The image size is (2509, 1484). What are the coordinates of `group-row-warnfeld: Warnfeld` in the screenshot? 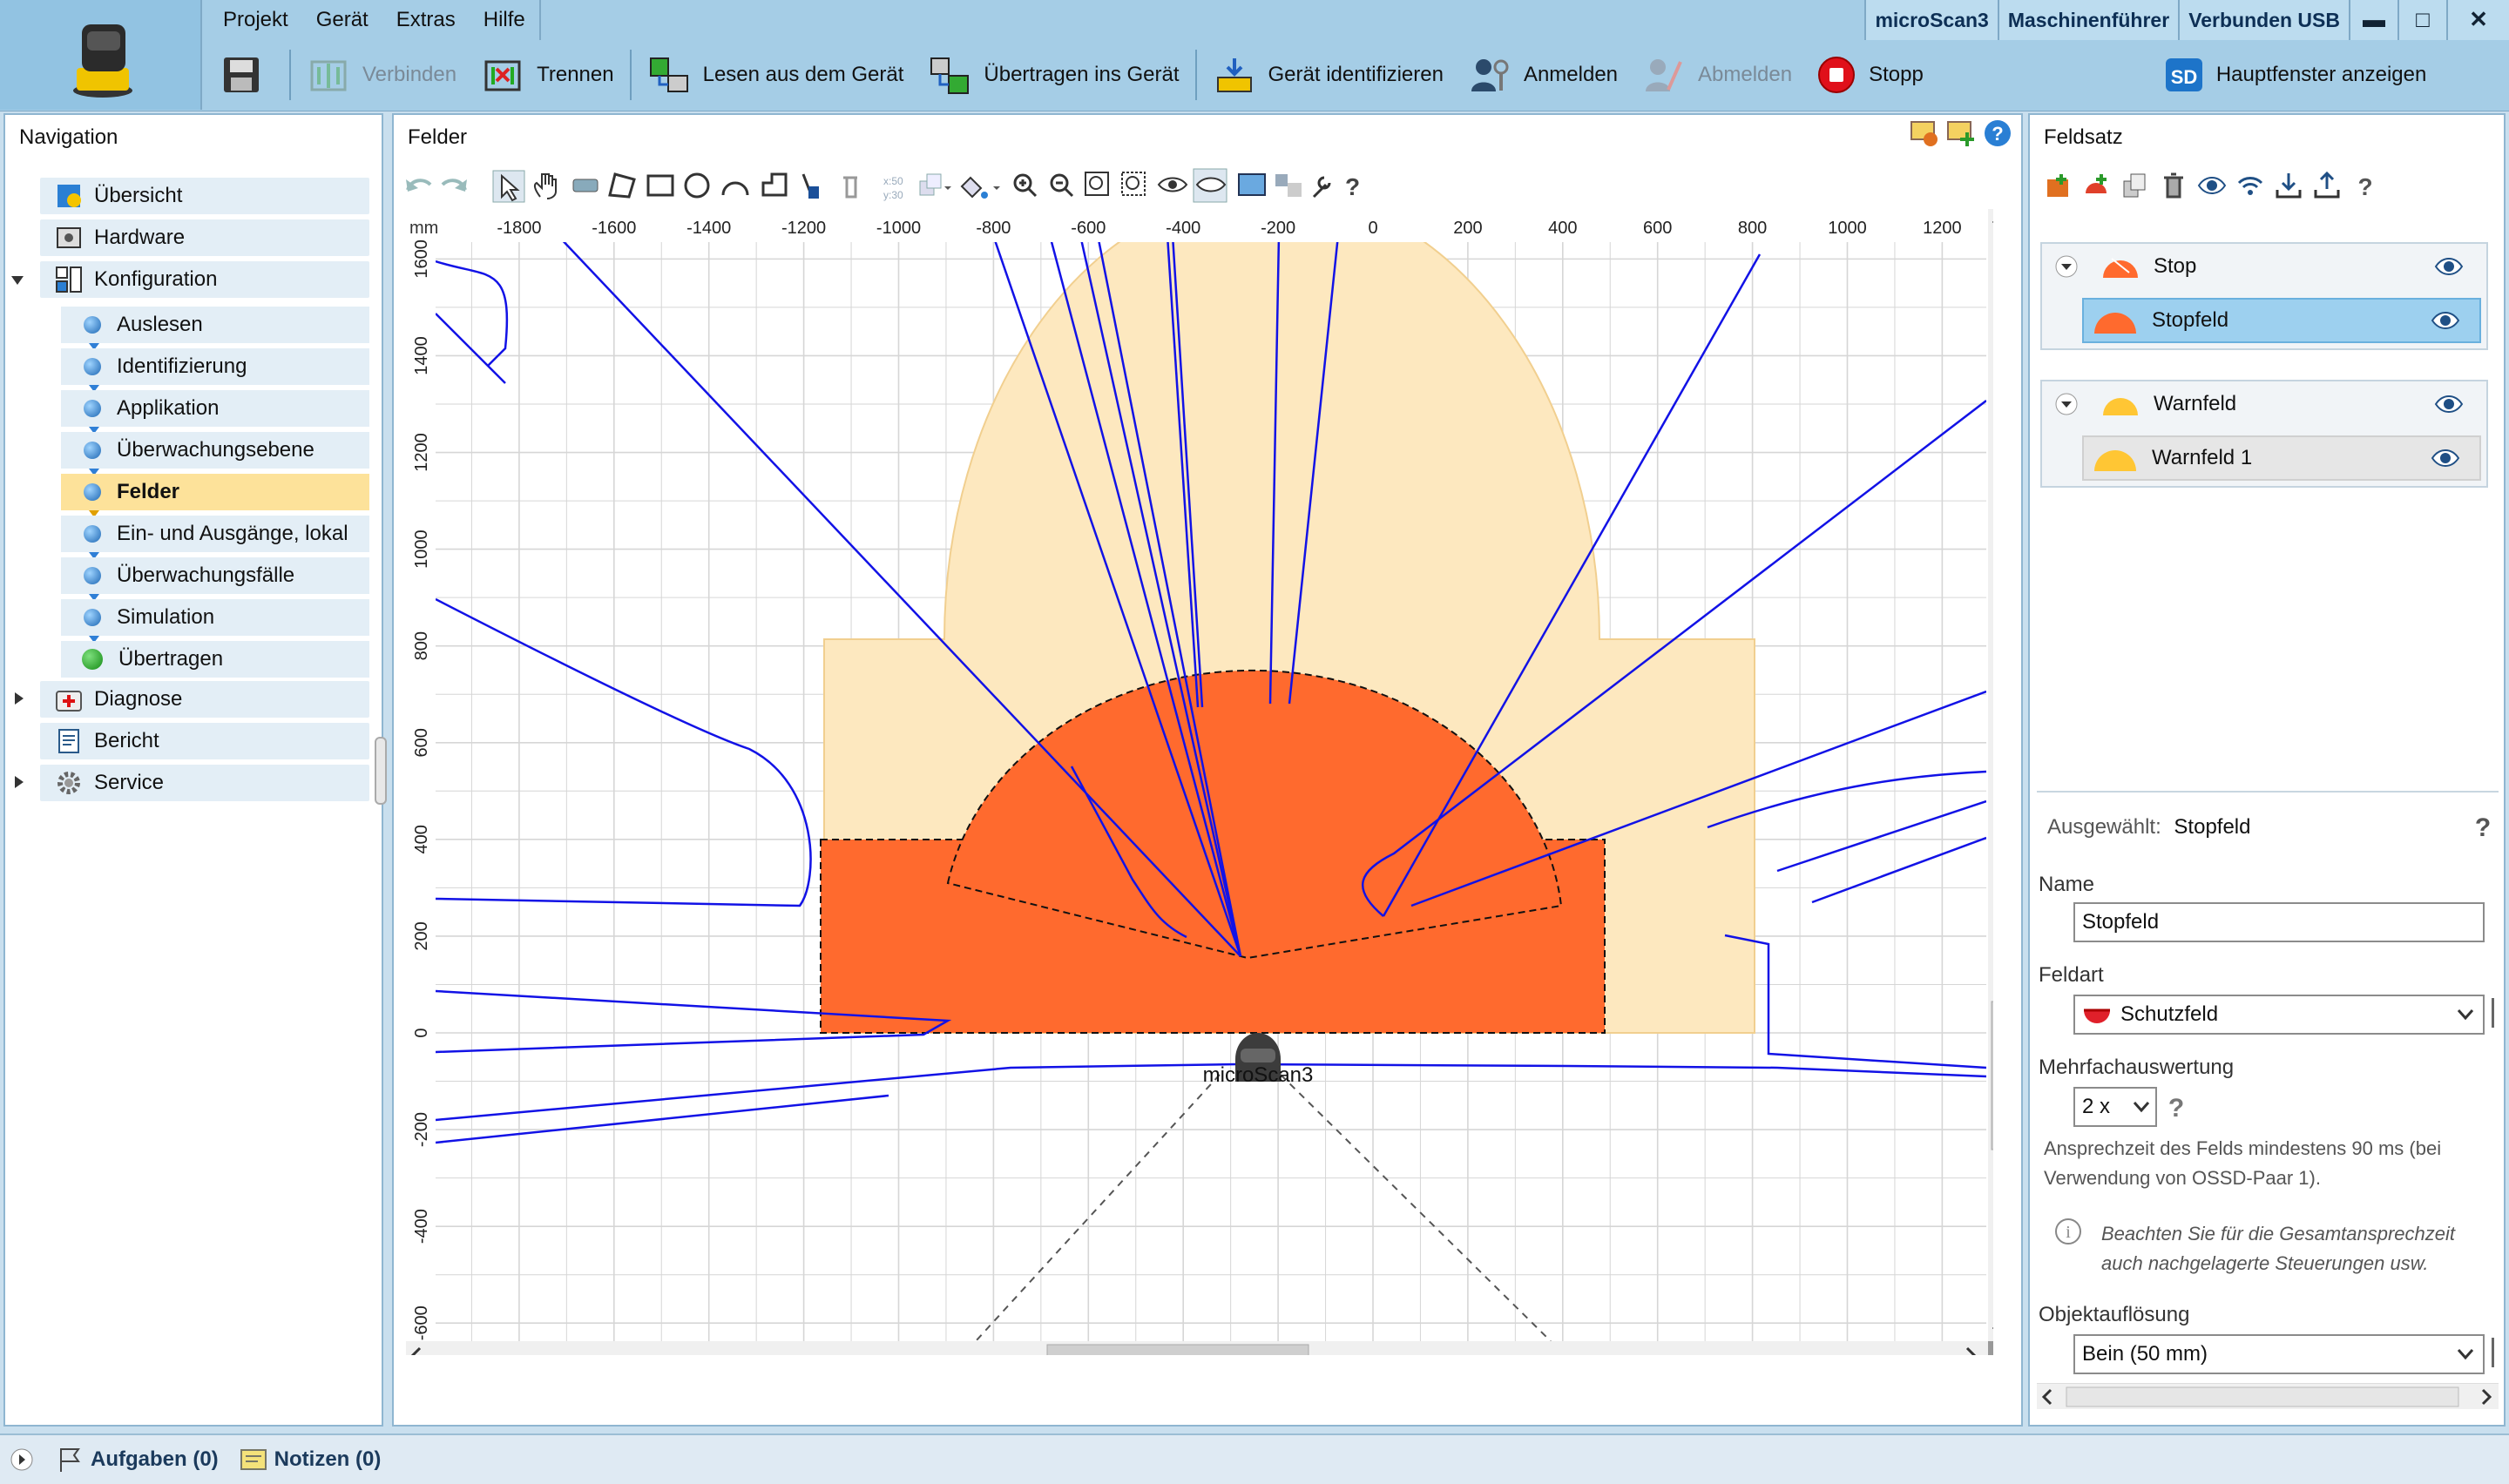 It's located at (2264, 404).